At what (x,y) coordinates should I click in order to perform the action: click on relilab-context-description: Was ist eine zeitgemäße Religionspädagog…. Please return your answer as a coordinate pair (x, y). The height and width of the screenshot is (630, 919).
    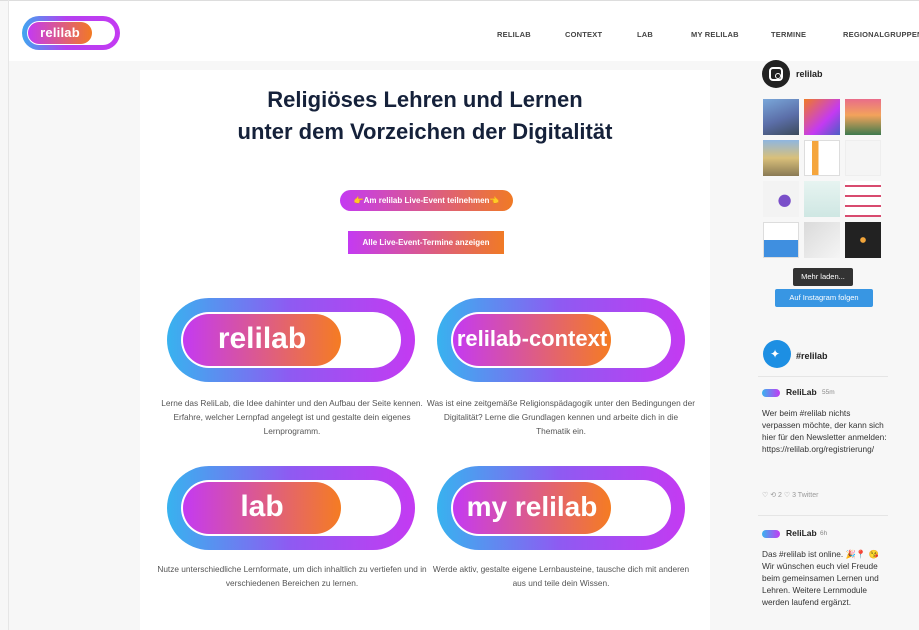
    Looking at the image, I should click on (561, 417).